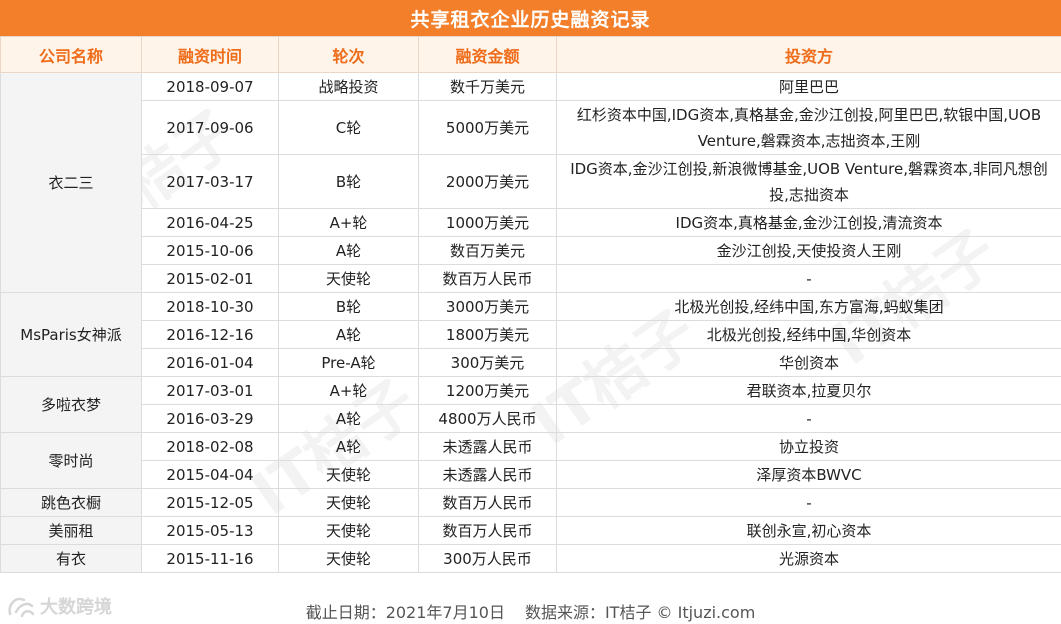 This screenshot has width=1061, height=624. I want to click on company-name-cell: 多啦衣梦, so click(71, 404).